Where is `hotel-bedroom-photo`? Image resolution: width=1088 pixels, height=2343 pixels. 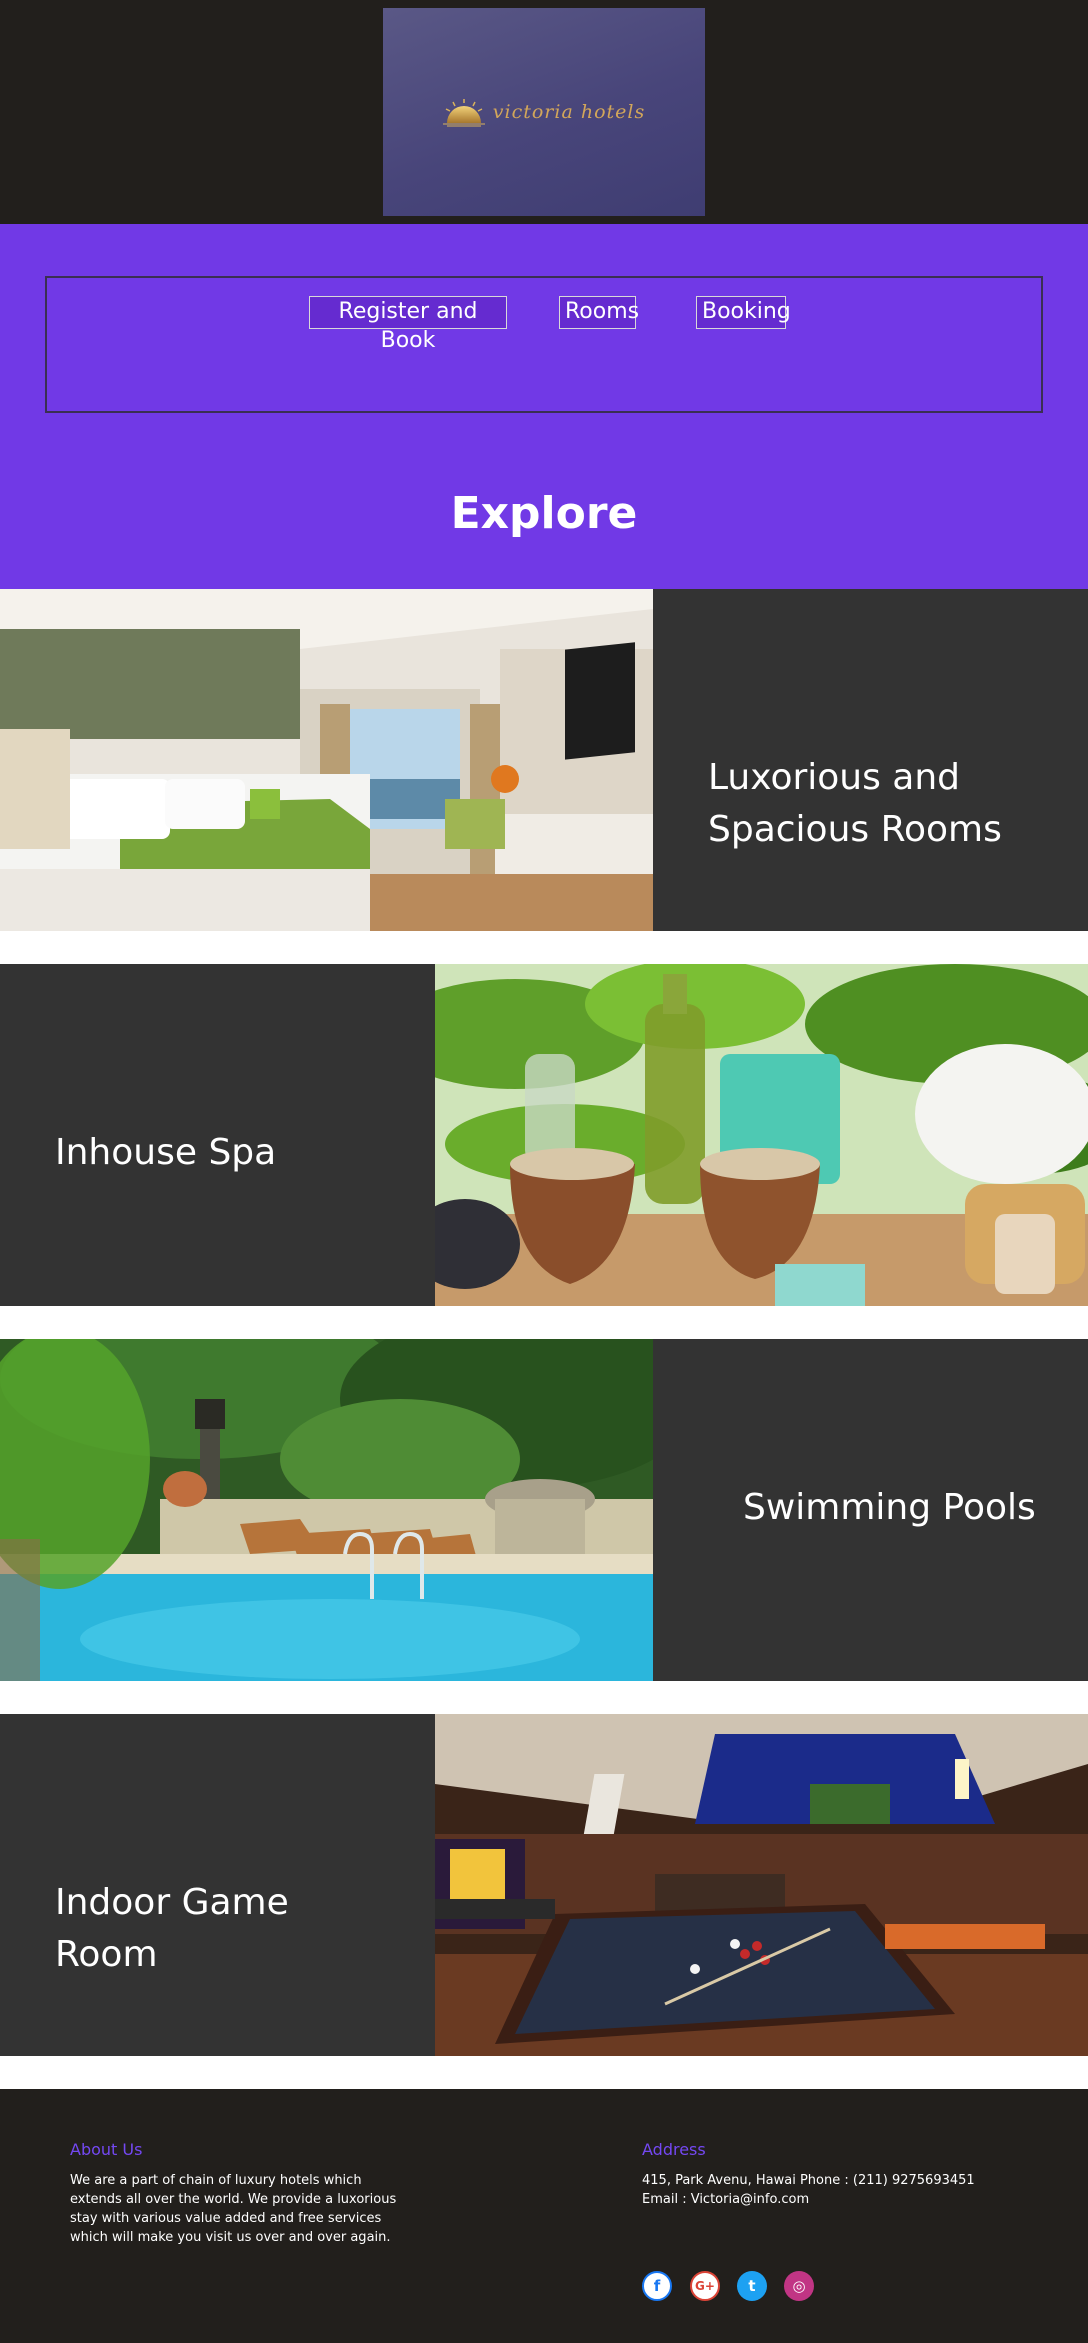 hotel-bedroom-photo is located at coordinates (326, 760).